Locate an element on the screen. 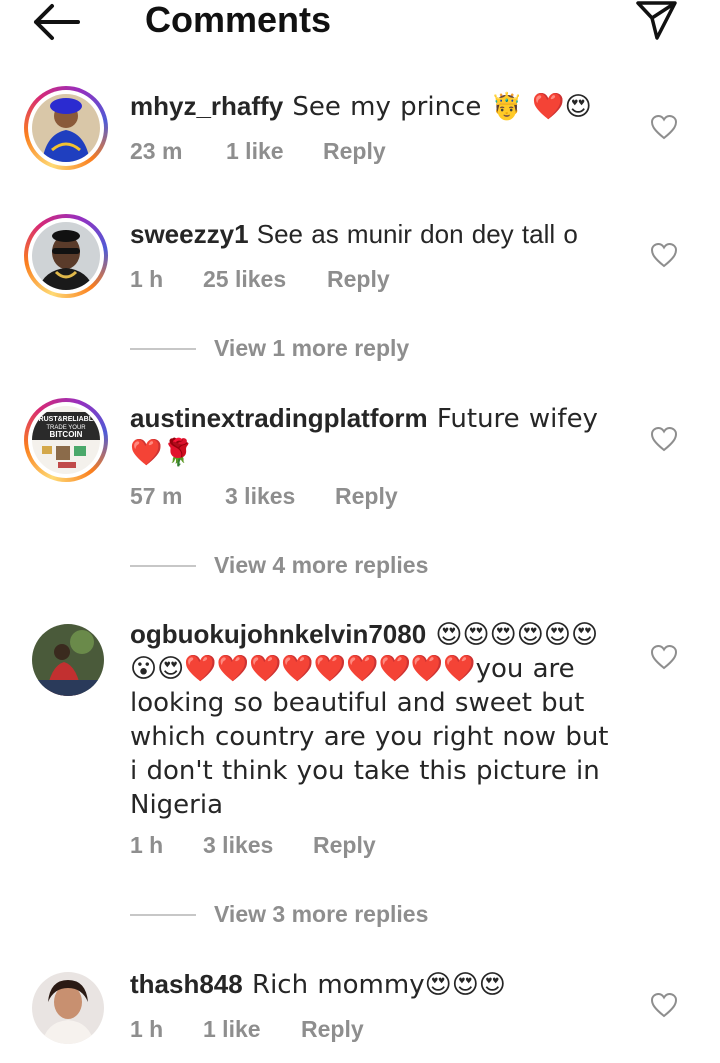 The image size is (720, 1063). avatar-logo-text: BITCOIN is located at coordinates (66, 434).